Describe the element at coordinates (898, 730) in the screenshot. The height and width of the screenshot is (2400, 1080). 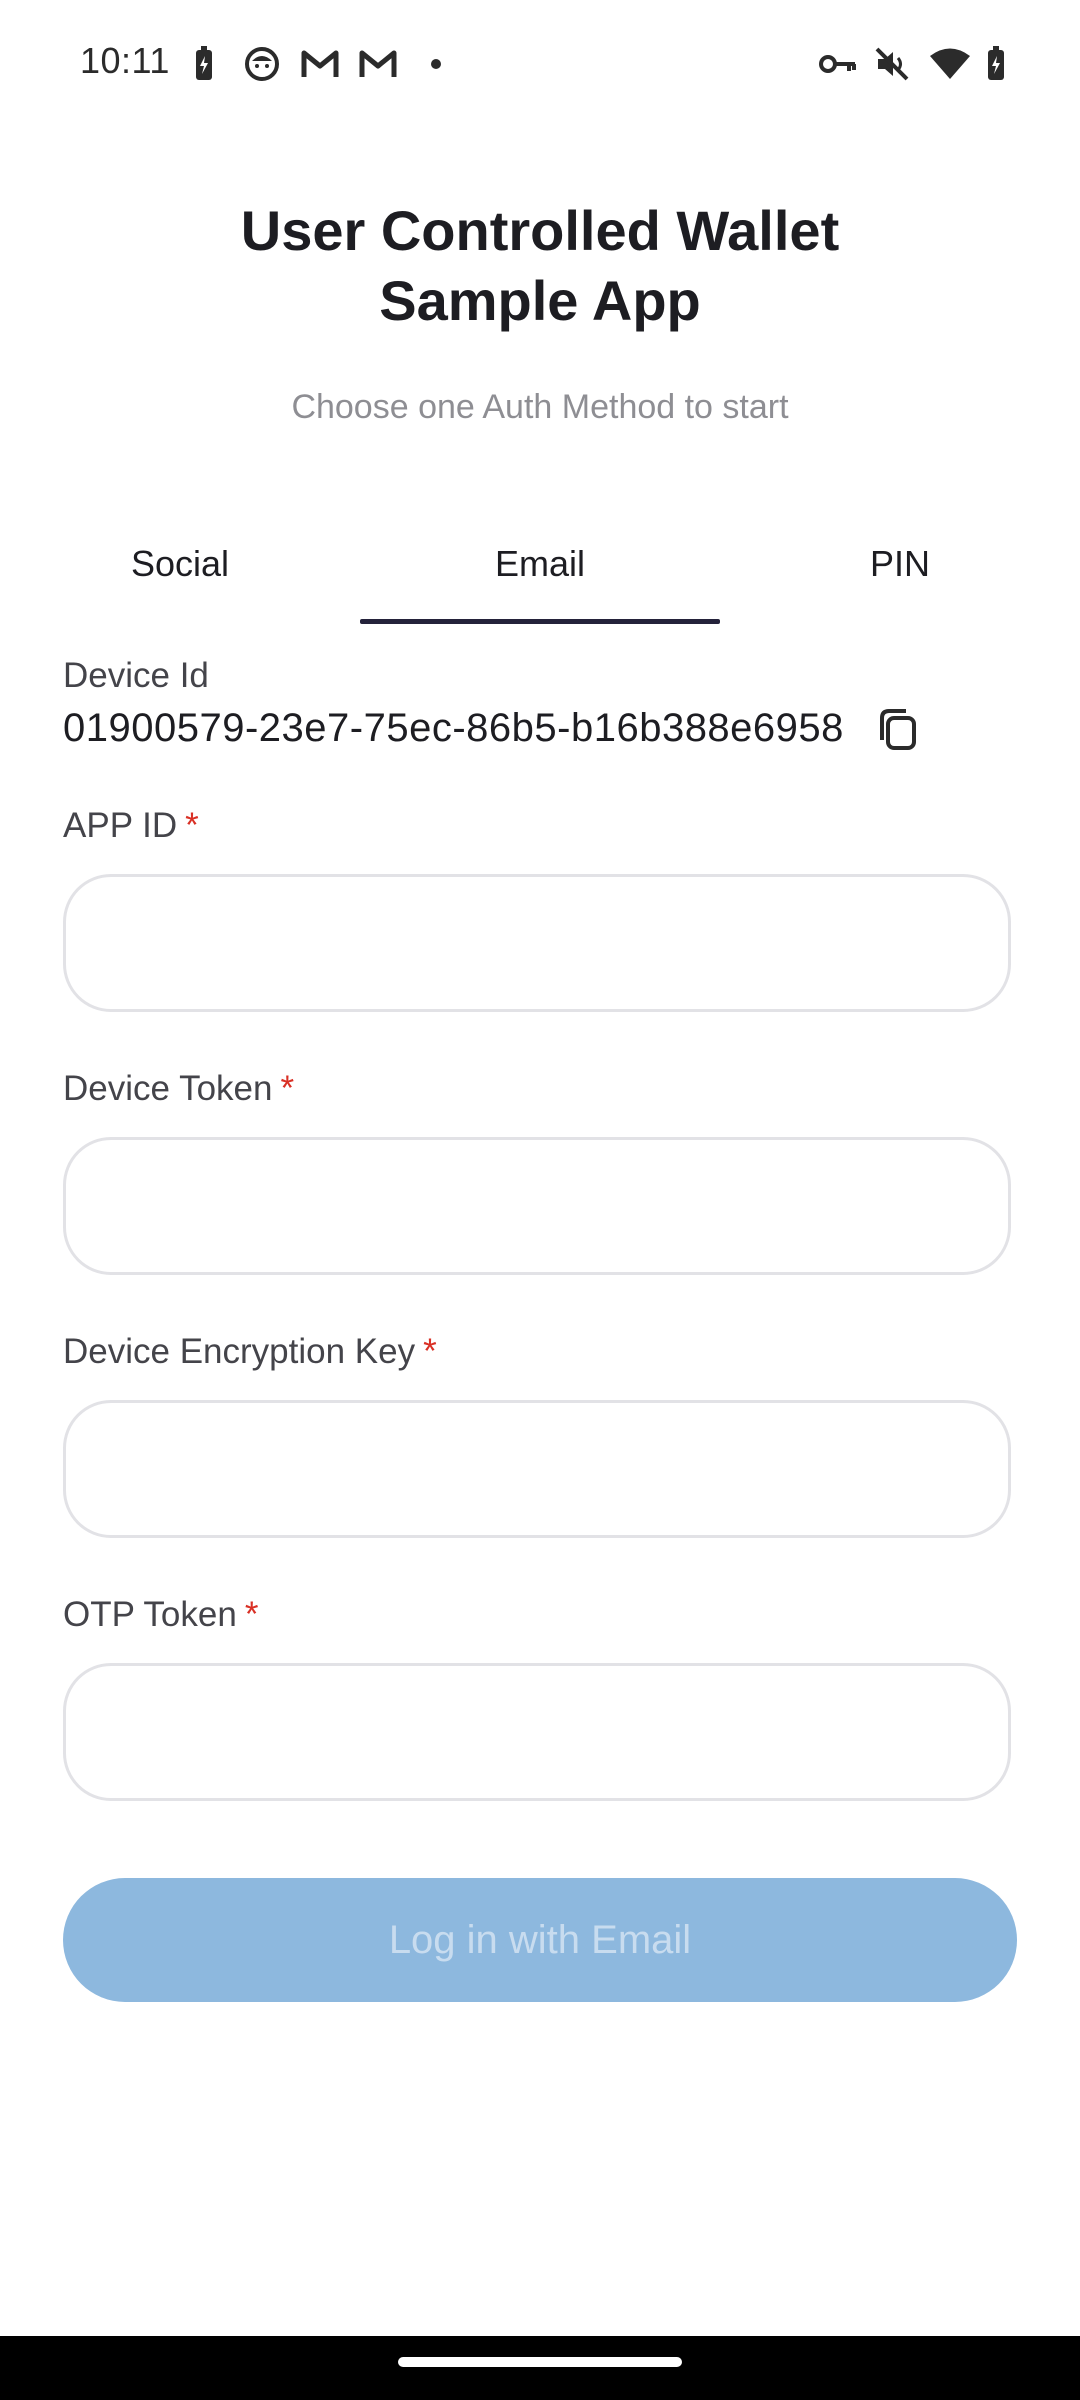
I see `copy-icon` at that location.